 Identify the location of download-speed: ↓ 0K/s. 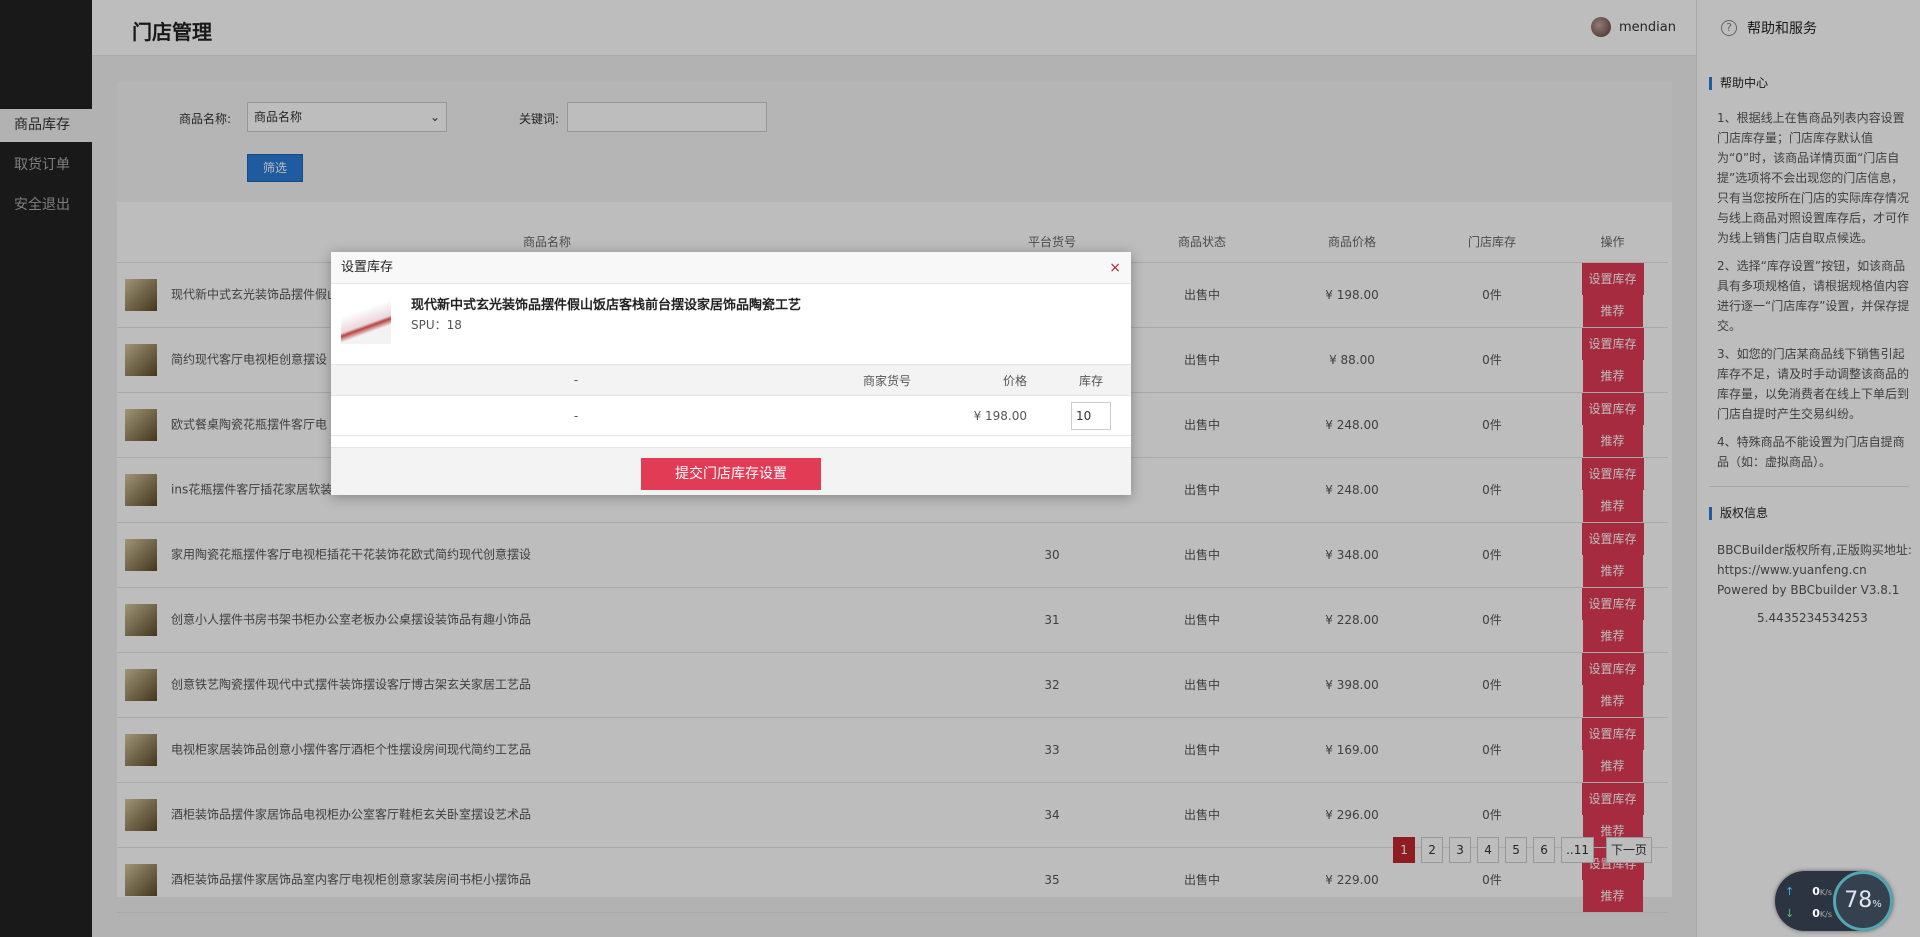
(1808, 913).